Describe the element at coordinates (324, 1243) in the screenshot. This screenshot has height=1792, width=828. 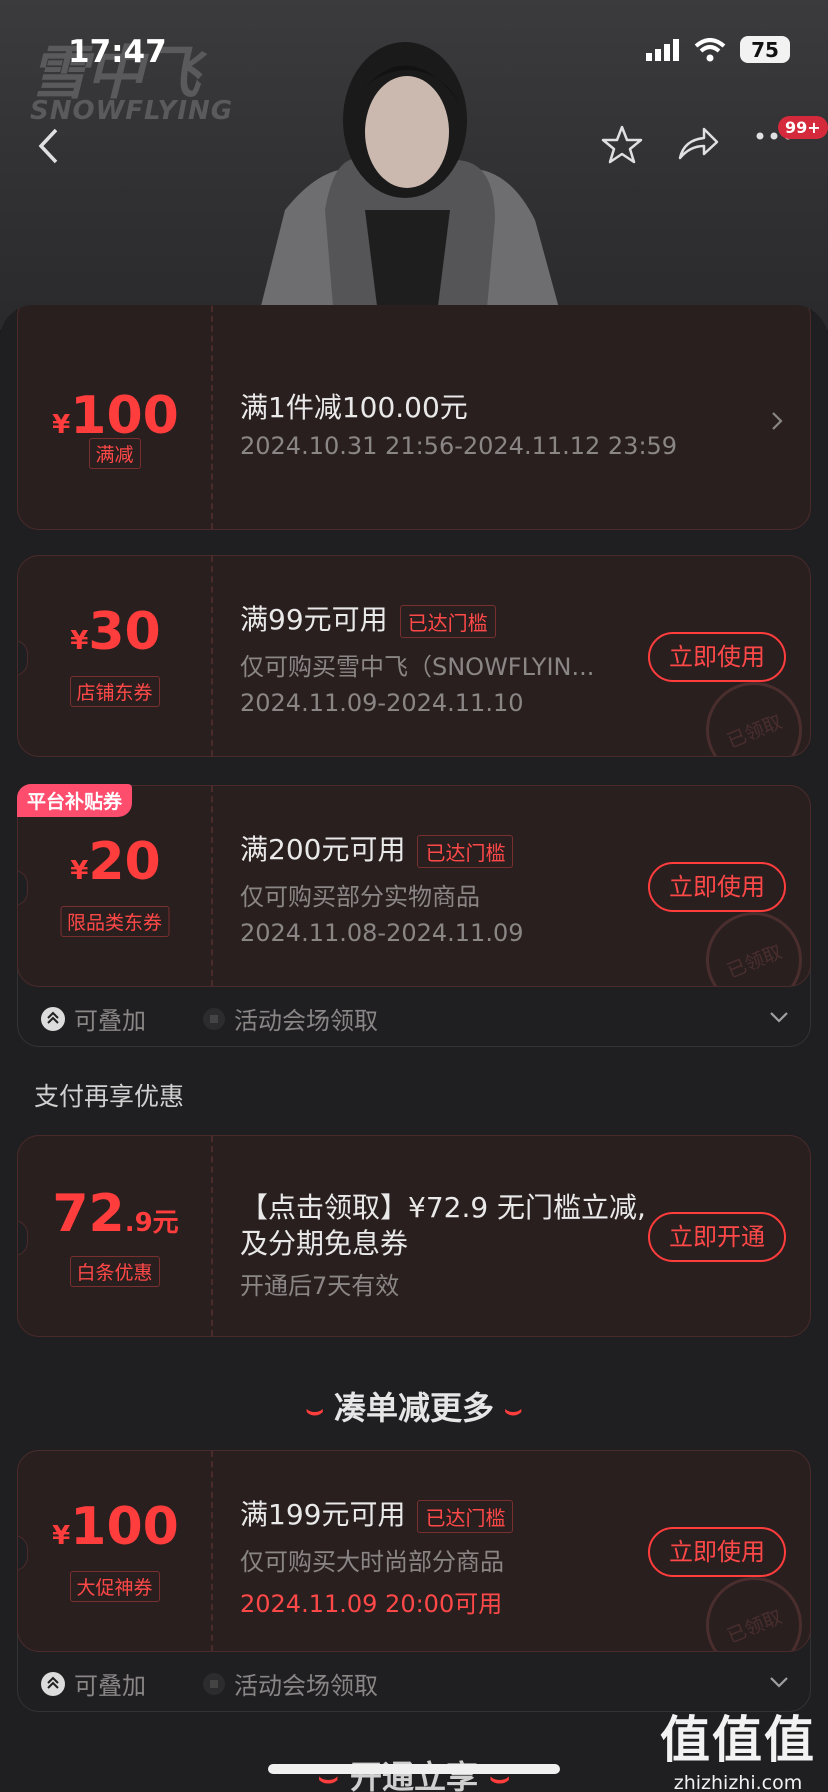
I see `coupon-condition-2: 及分期免息券` at that location.